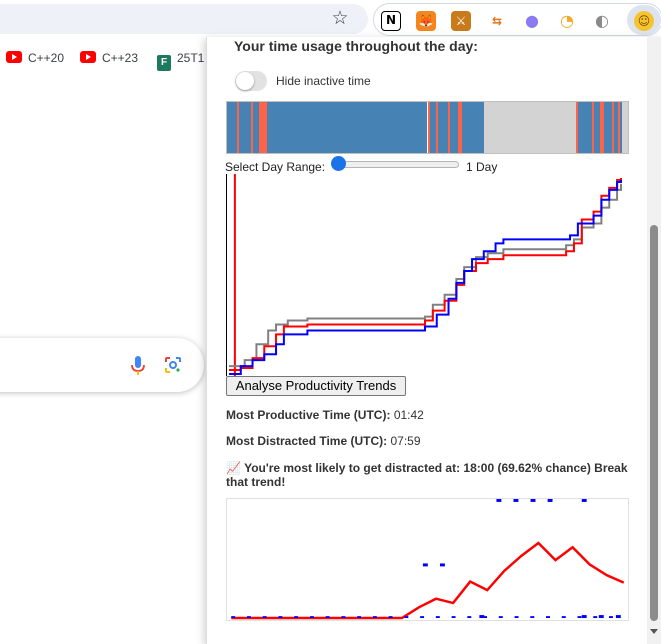 The width and height of the screenshot is (661, 644). I want to click on browser-toolbar: ☆ N 🦊 ⚔ ⇆ ● ◔ ◐ ☺, so click(330, 19).